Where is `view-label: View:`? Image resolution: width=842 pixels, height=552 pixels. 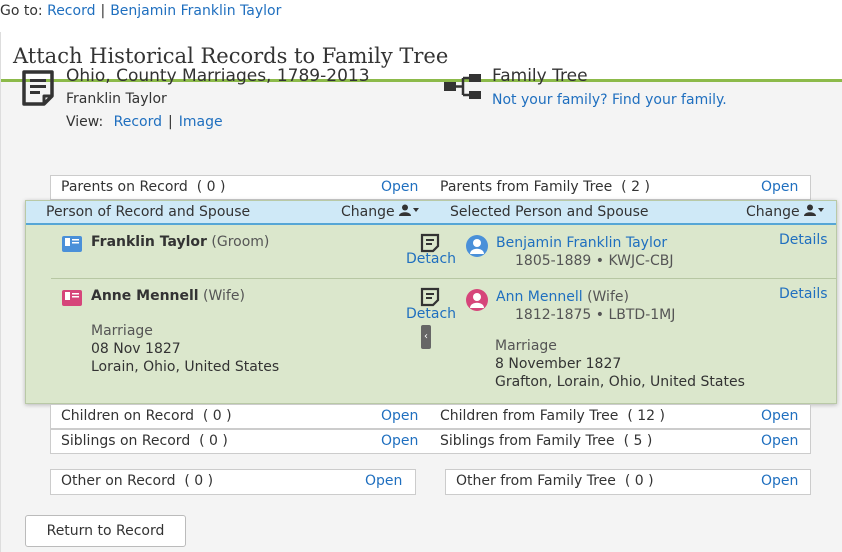 view-label: View: is located at coordinates (85, 122).